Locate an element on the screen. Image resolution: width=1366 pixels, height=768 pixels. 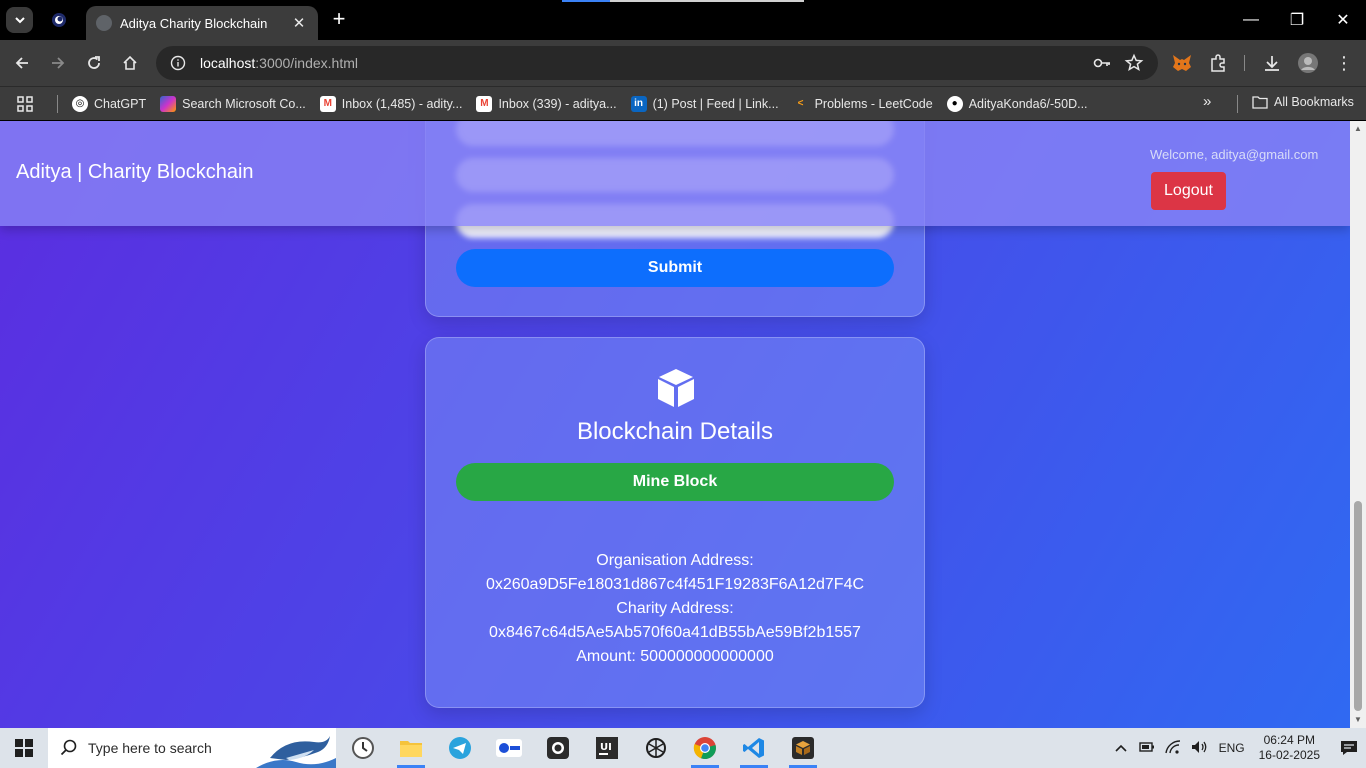
bookmark-label: Problems - LeetCode is located at coordinates (873, 103).